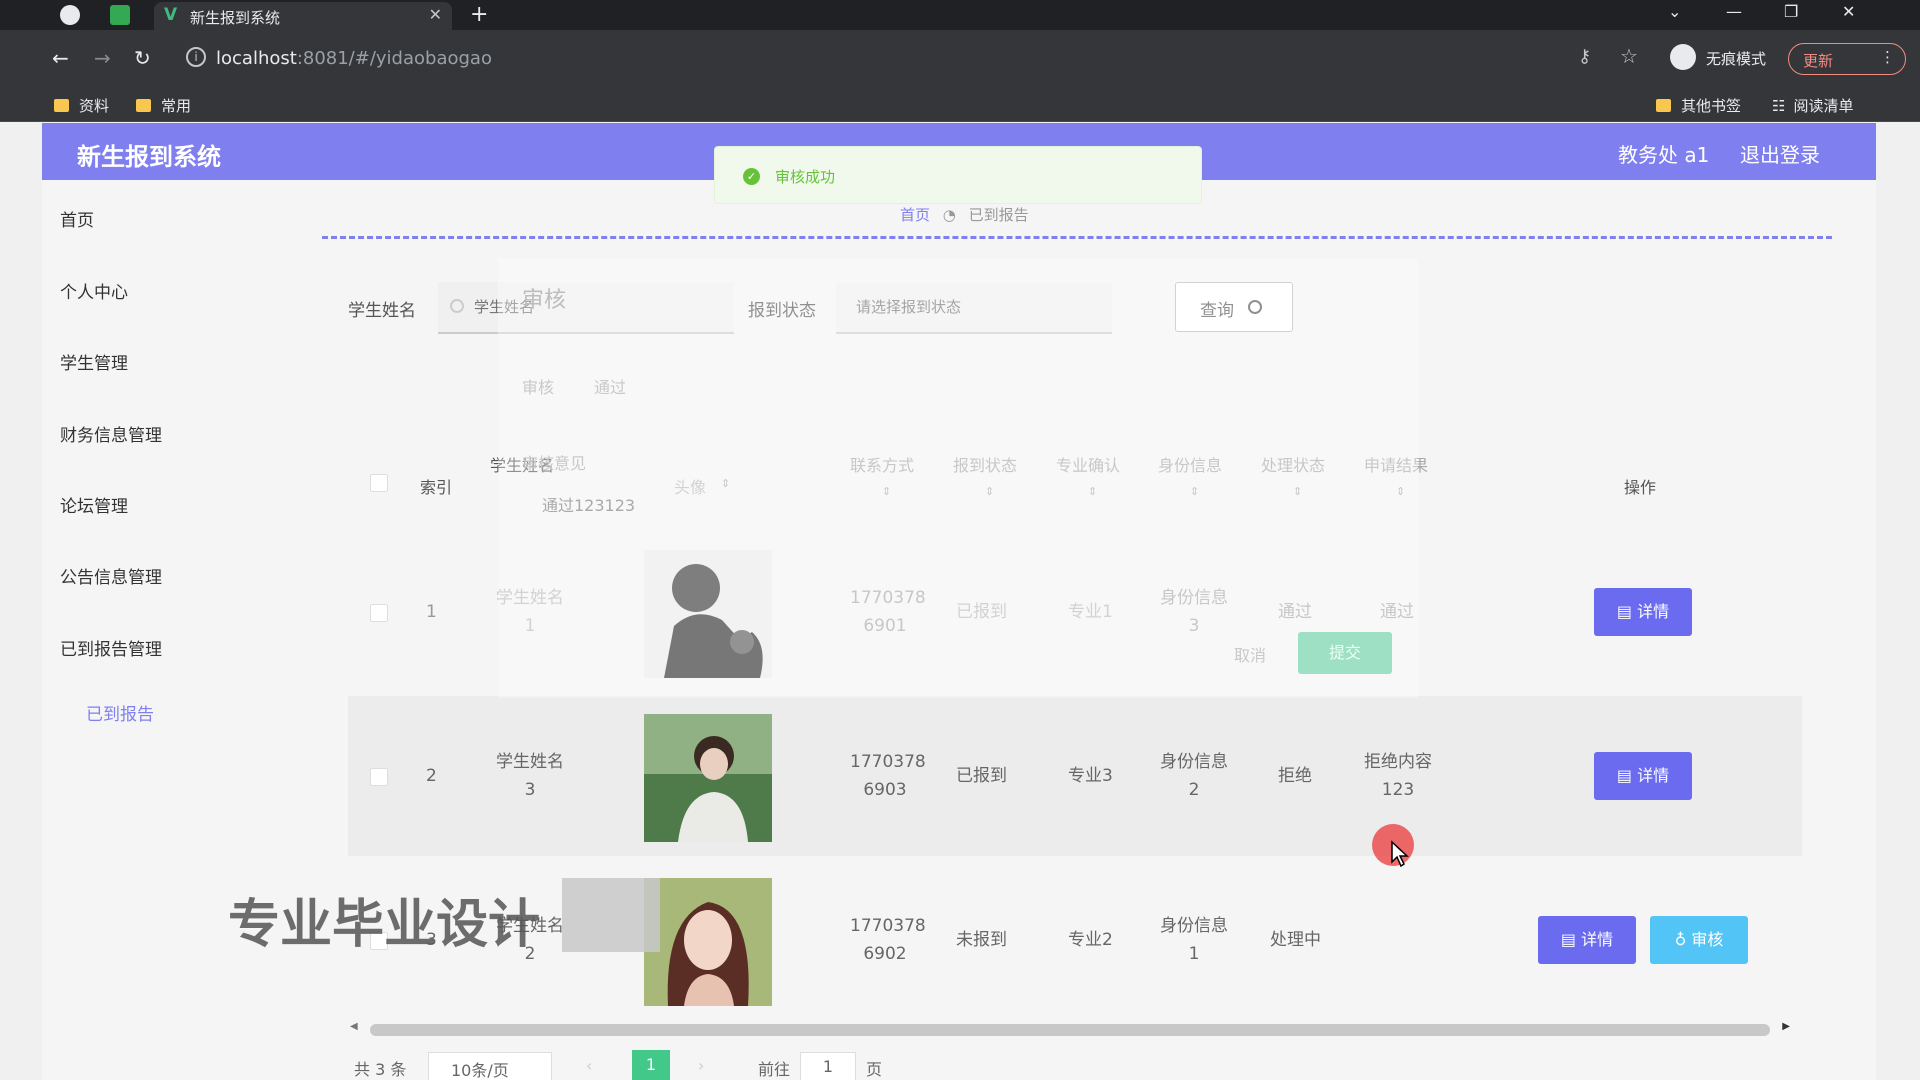 The width and height of the screenshot is (1920, 1080). I want to click on col-index: 索引, so click(436, 486).